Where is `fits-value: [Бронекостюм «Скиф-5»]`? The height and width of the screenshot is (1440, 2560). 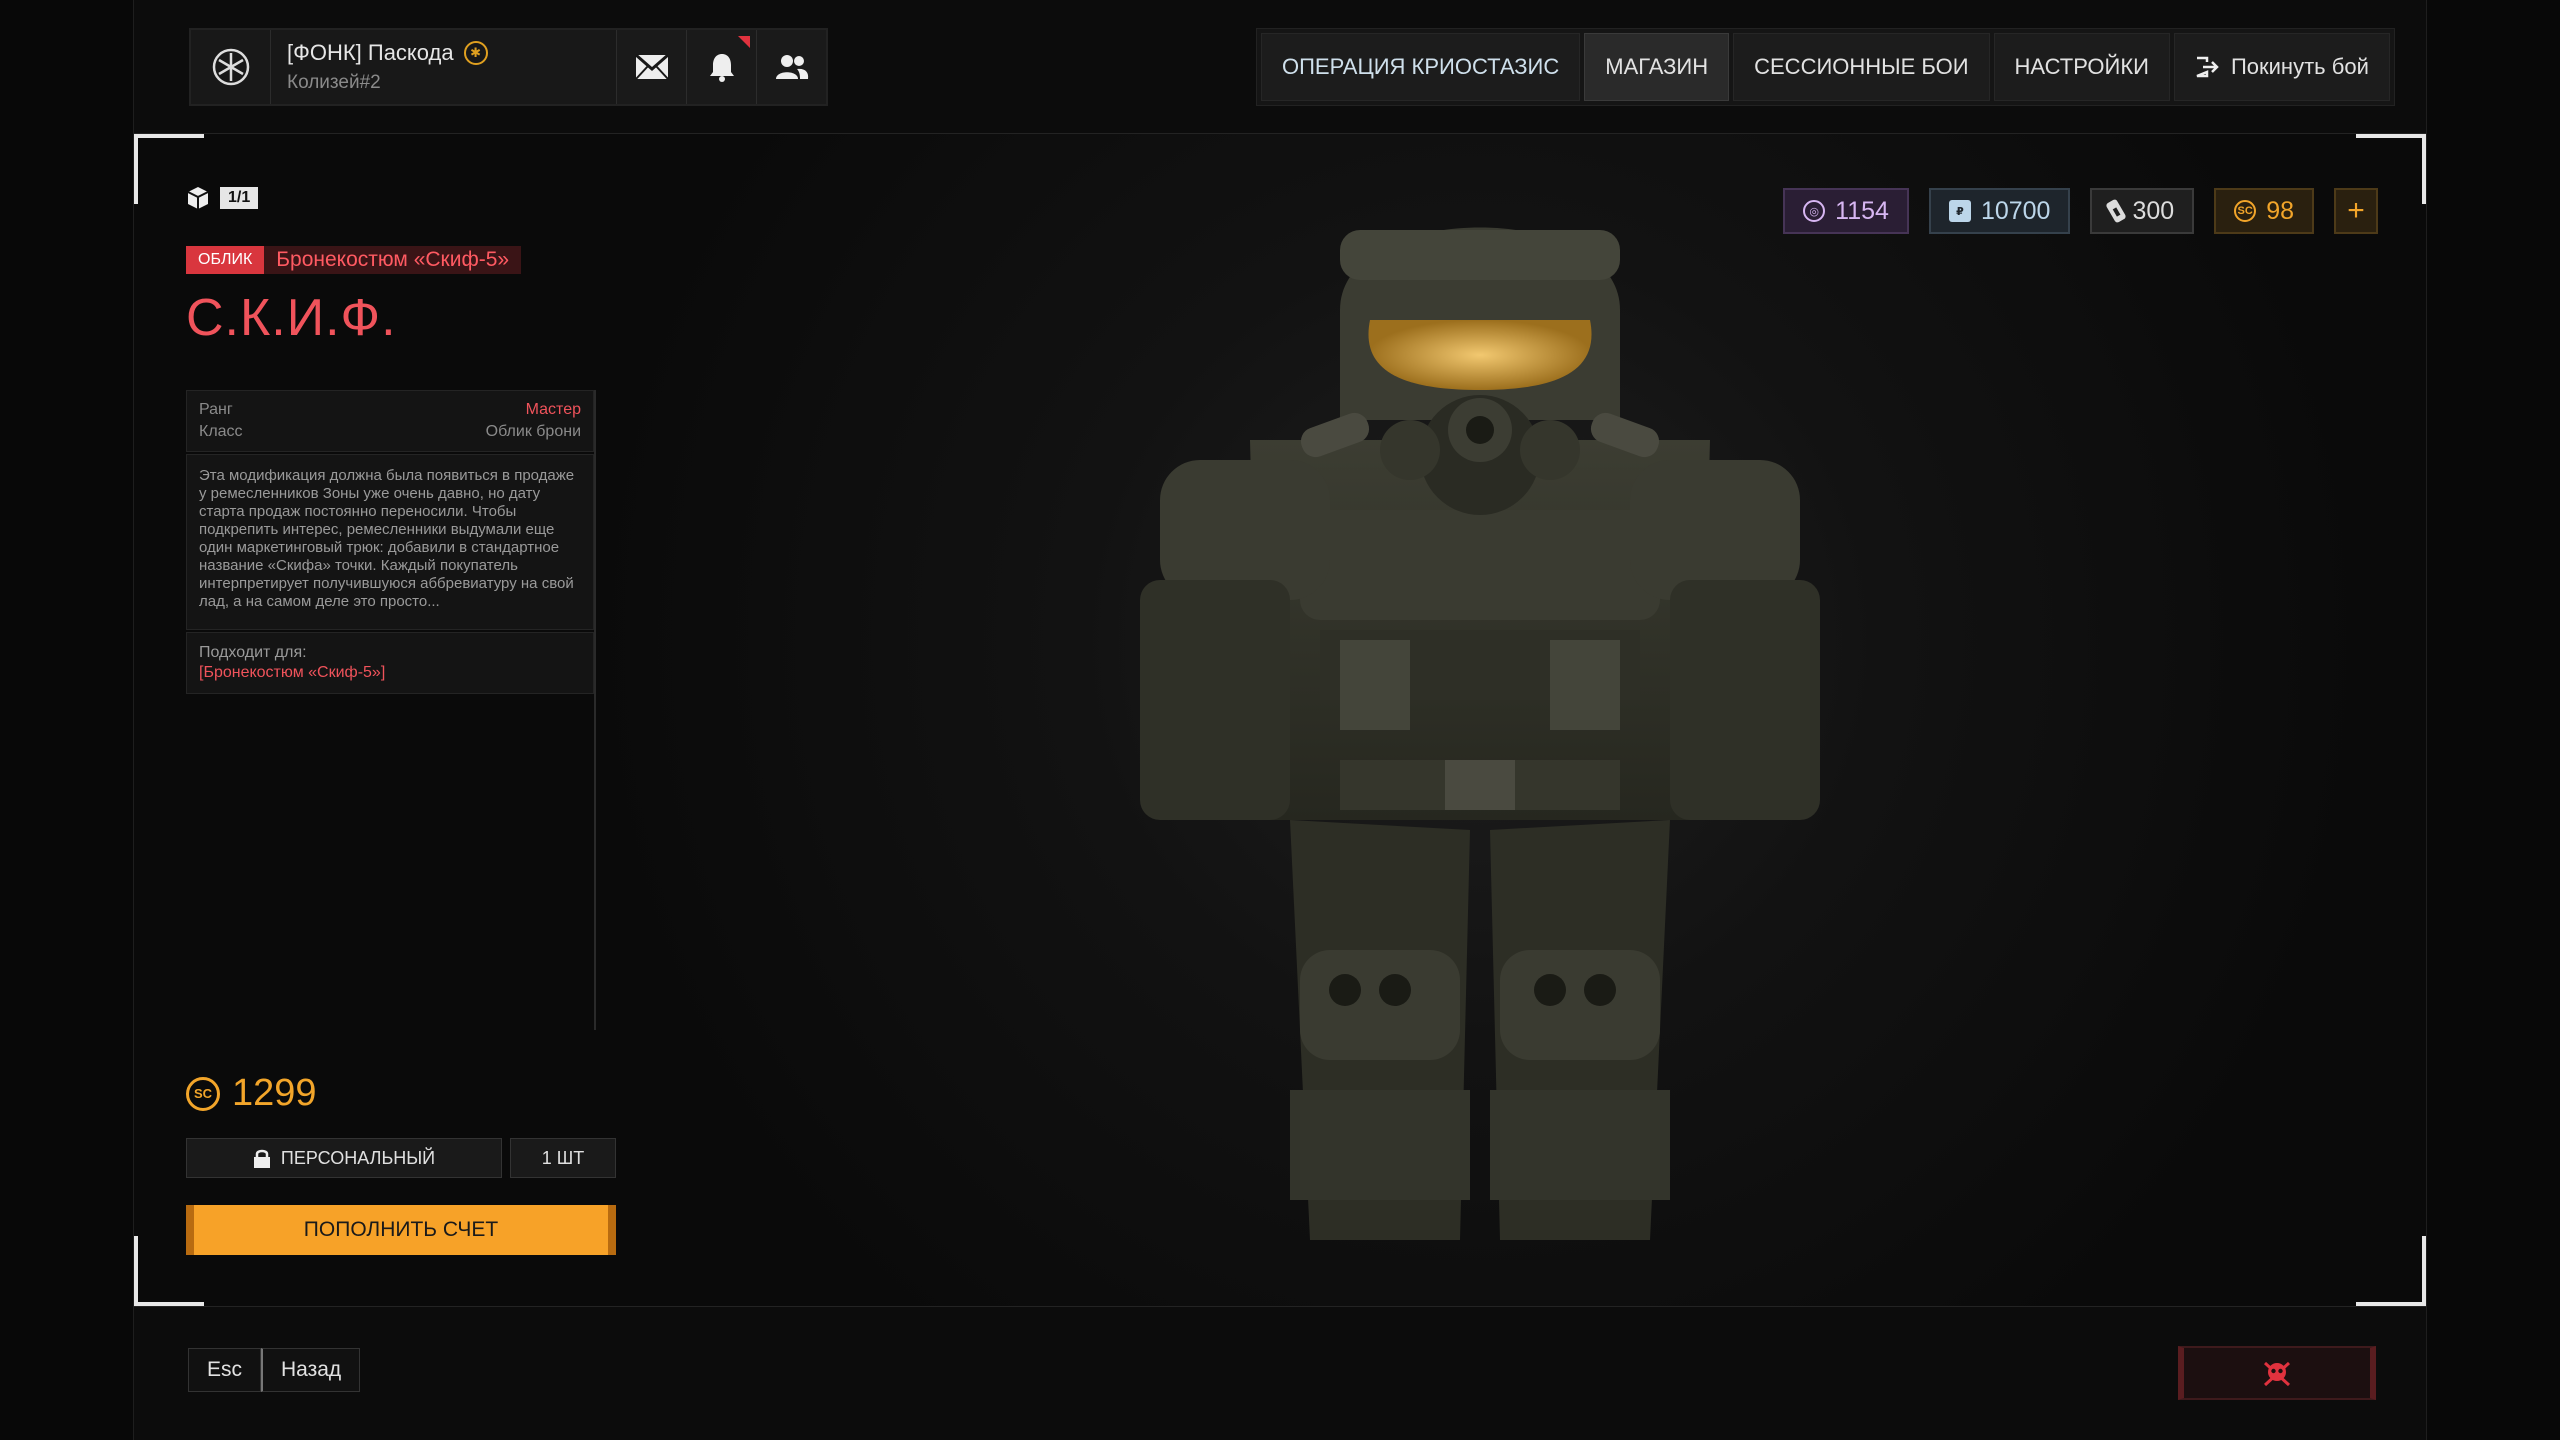
fits-value: [Бронекостюм «Скиф-5»] is located at coordinates (292, 672).